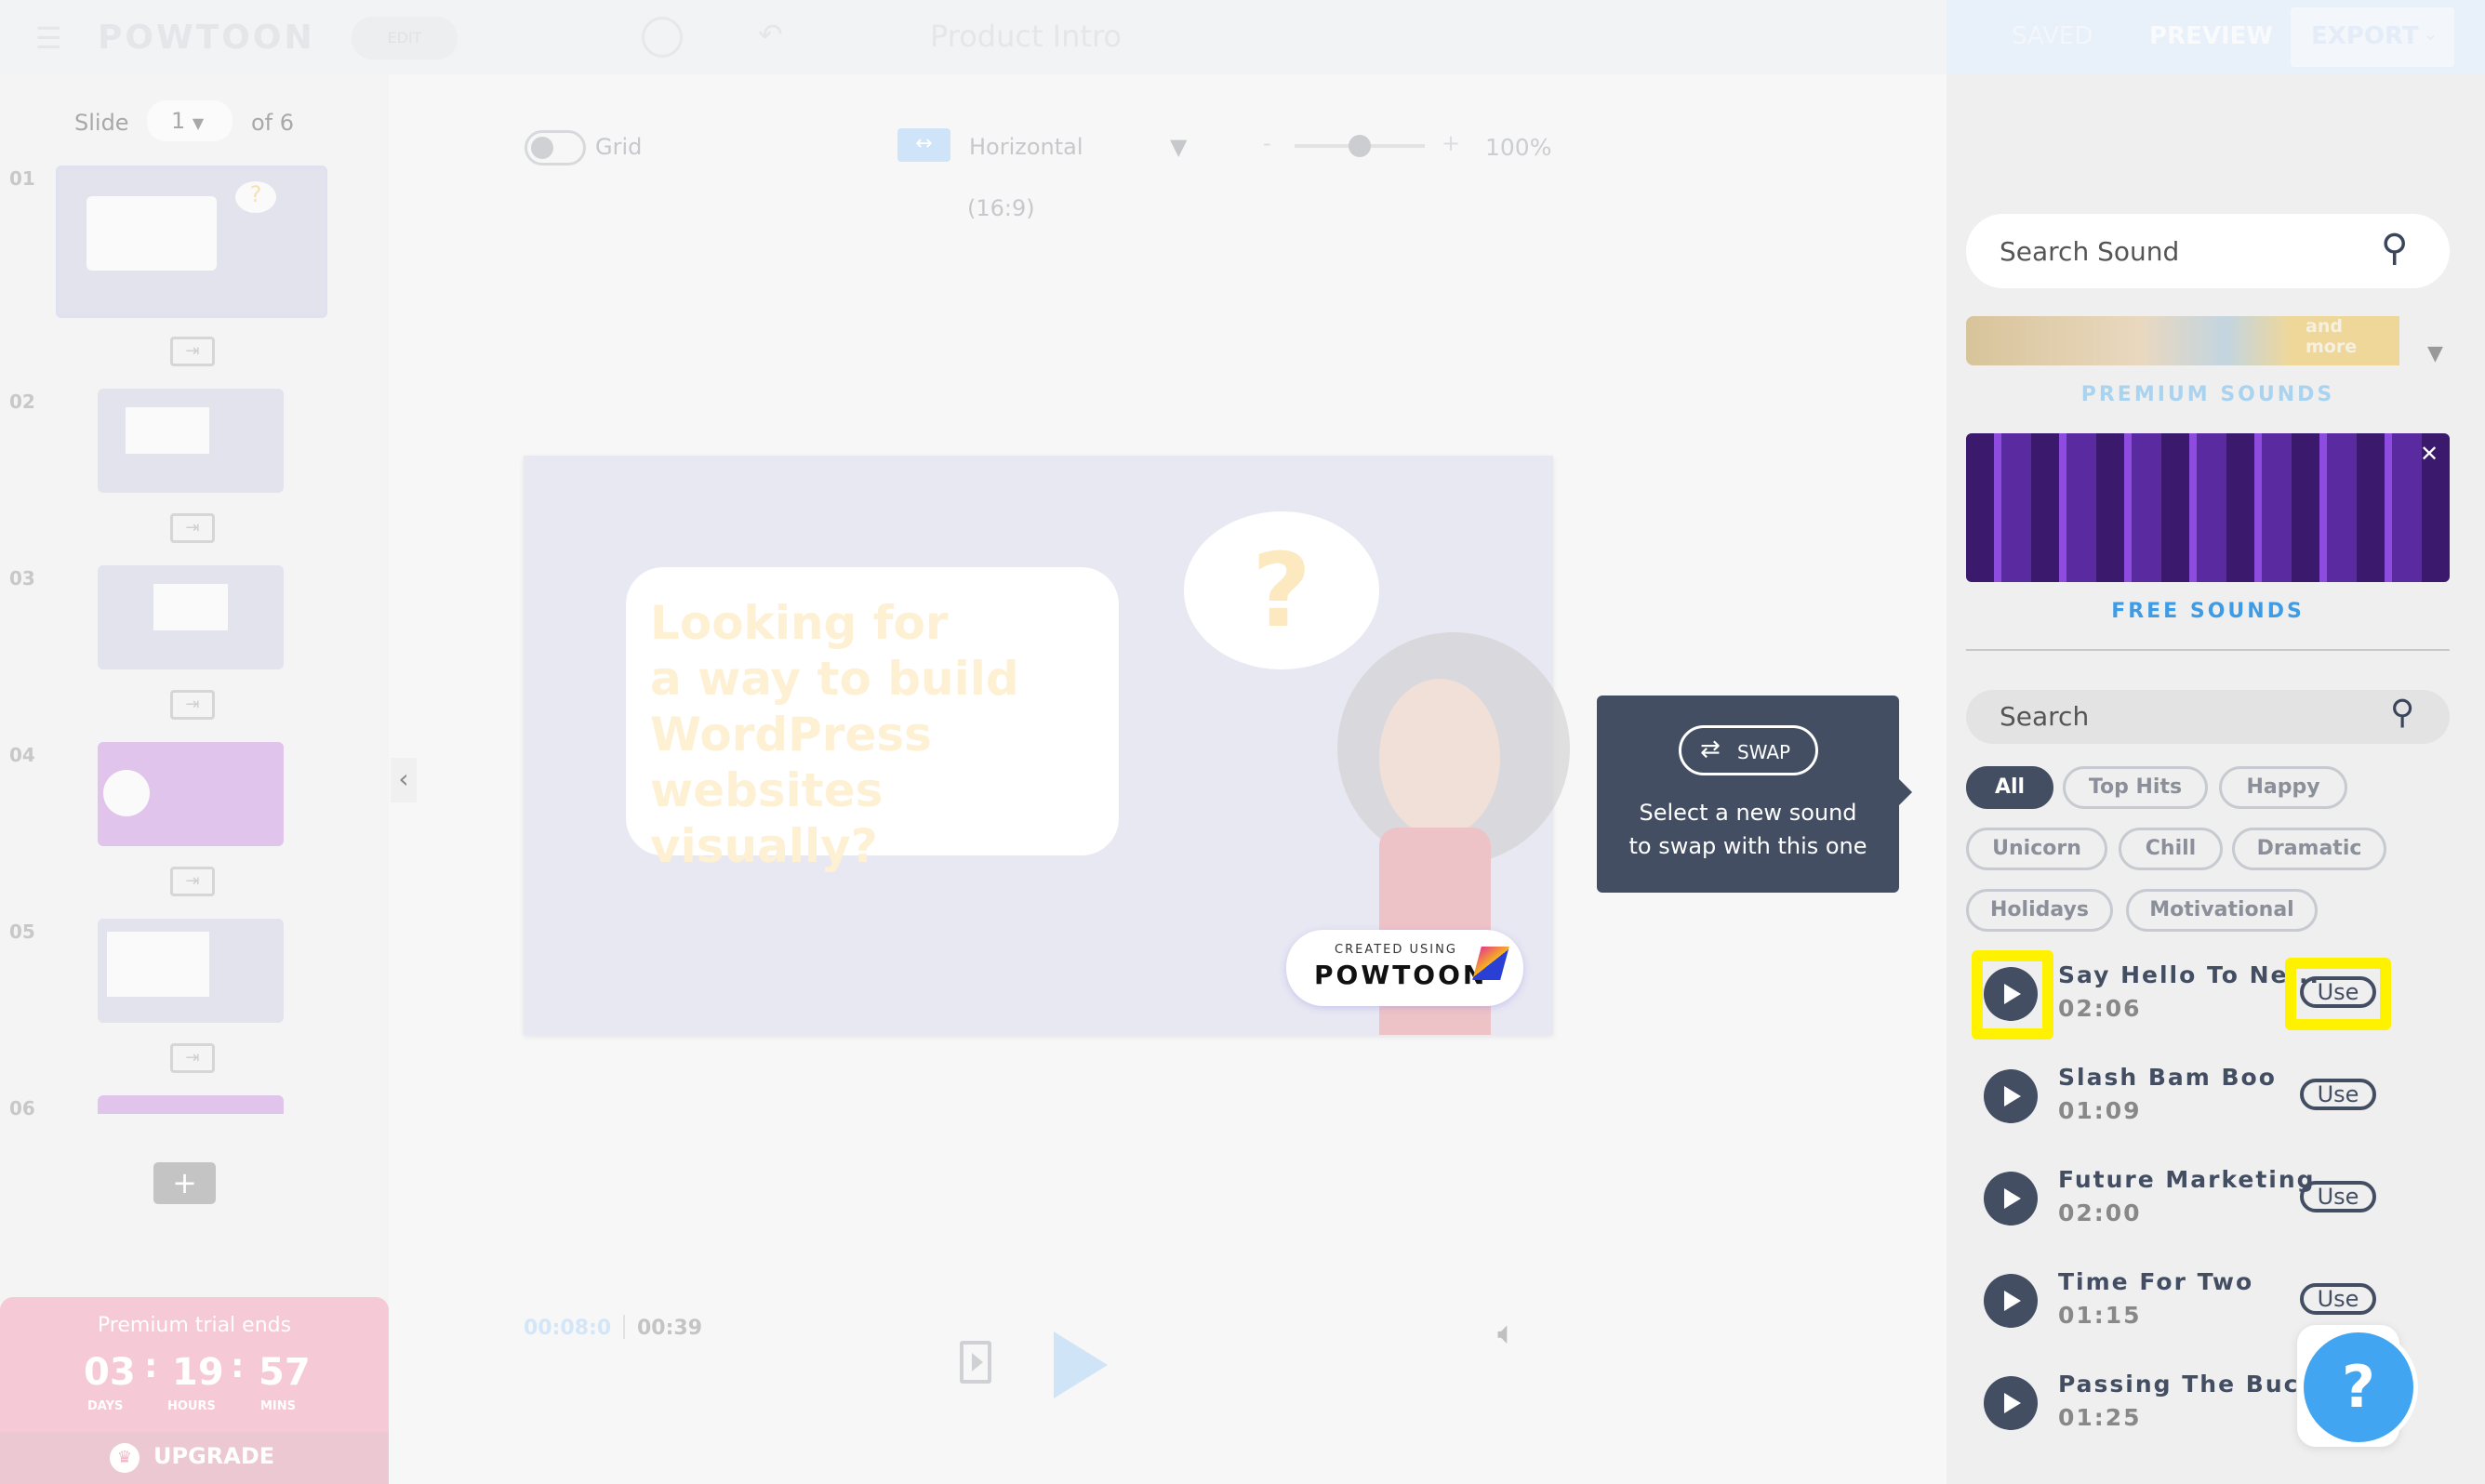 The width and height of the screenshot is (2485, 1484). Describe the element at coordinates (2009, 787) in the screenshot. I see `tag-all: All` at that location.